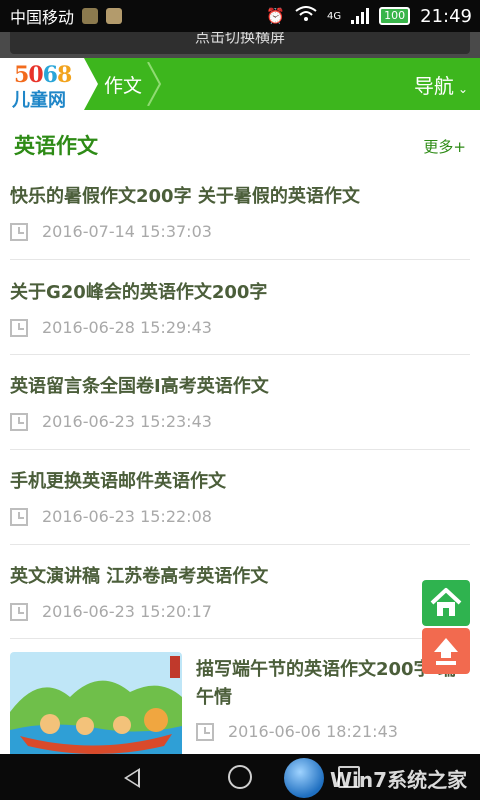 The height and width of the screenshot is (800, 480). I want to click on watermark: Win7系统之家, so click(379, 778).